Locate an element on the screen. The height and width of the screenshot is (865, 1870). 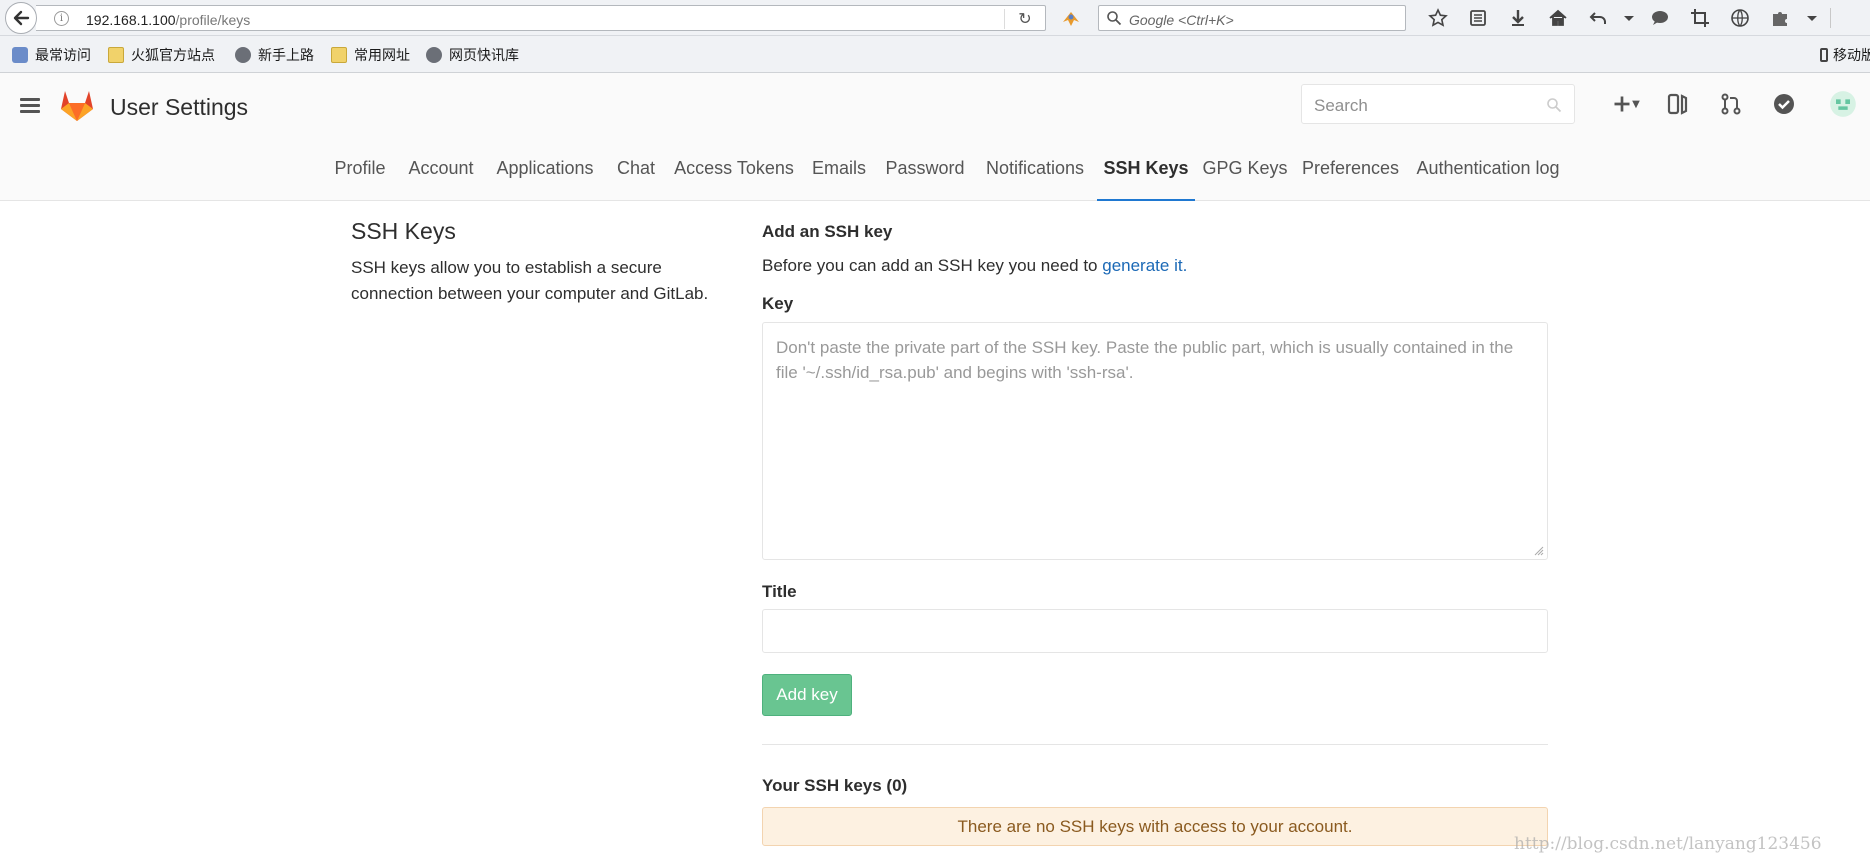
issues-board-icon is located at coordinates (1677, 104).